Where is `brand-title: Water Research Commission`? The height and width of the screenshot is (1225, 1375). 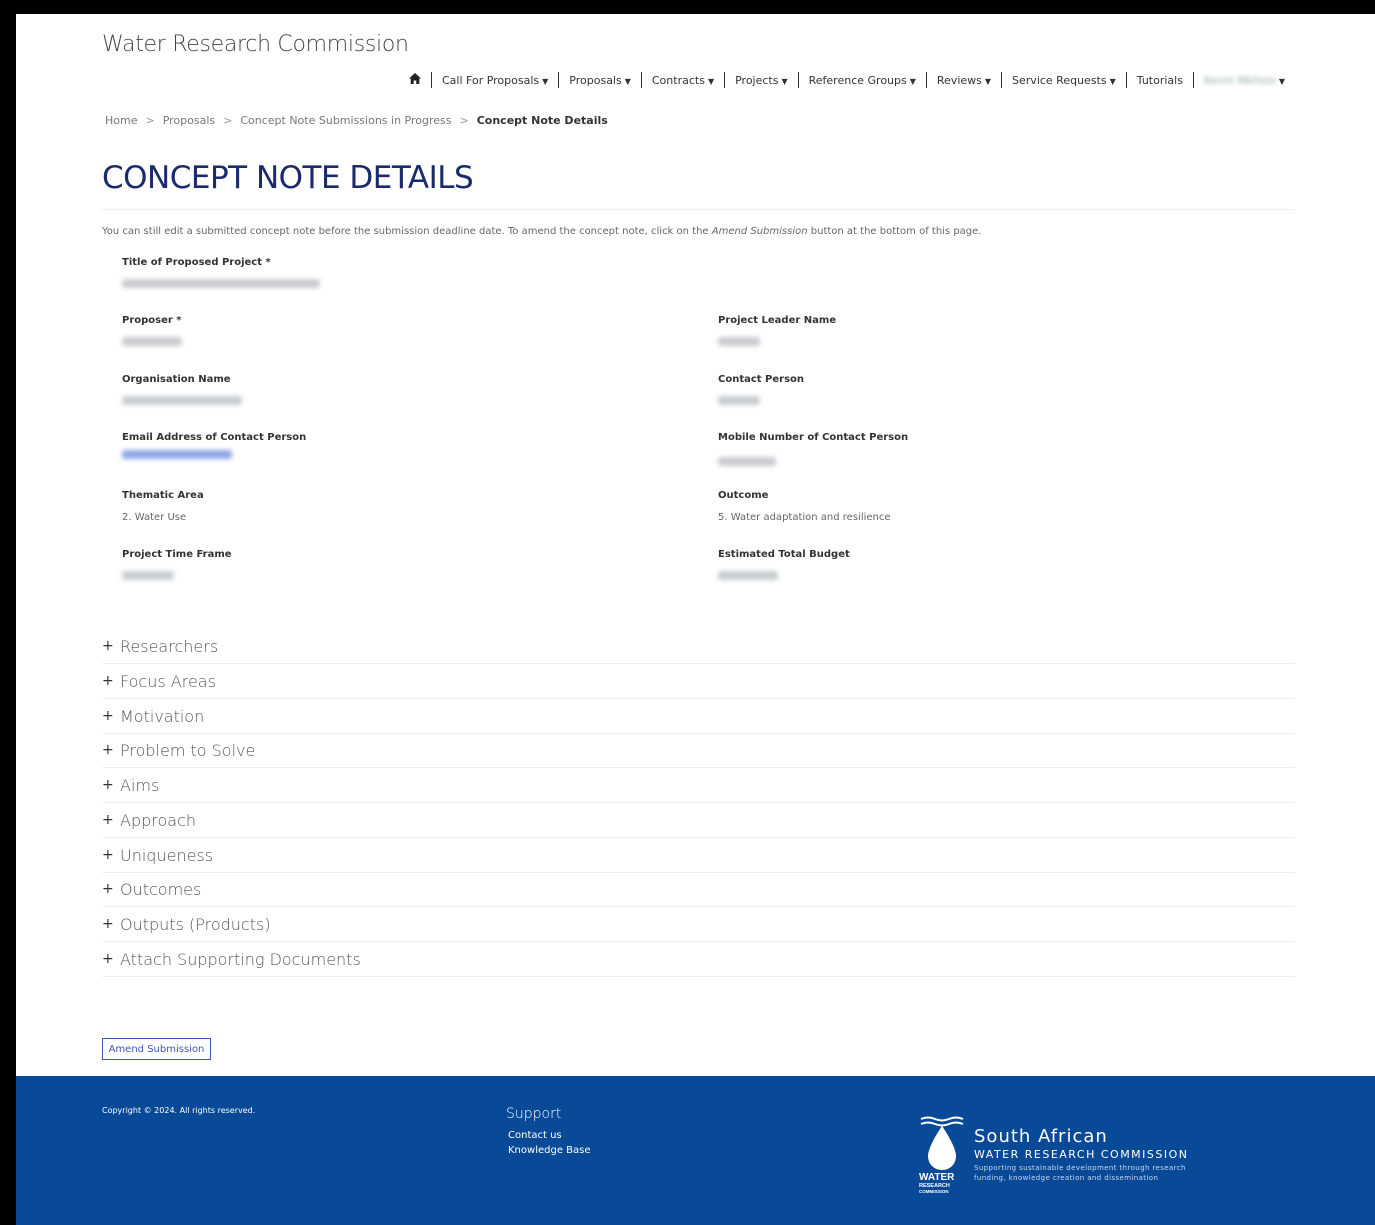 brand-title: Water Research Commission is located at coordinates (255, 44).